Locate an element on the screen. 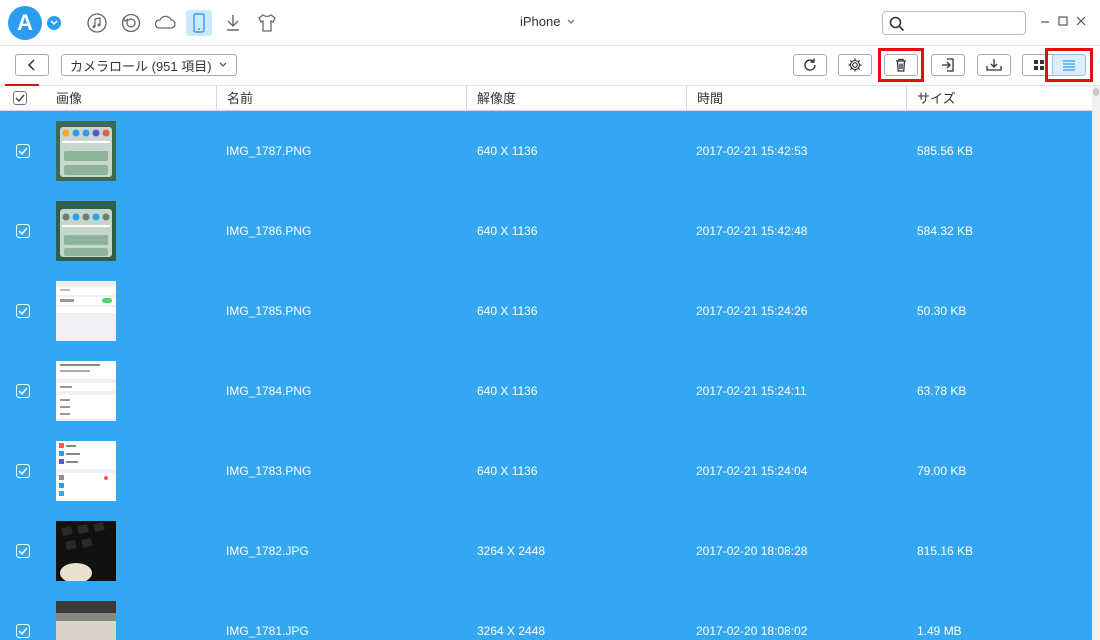 The width and height of the screenshot is (1100, 640). refresh-icon is located at coordinates (810, 64).